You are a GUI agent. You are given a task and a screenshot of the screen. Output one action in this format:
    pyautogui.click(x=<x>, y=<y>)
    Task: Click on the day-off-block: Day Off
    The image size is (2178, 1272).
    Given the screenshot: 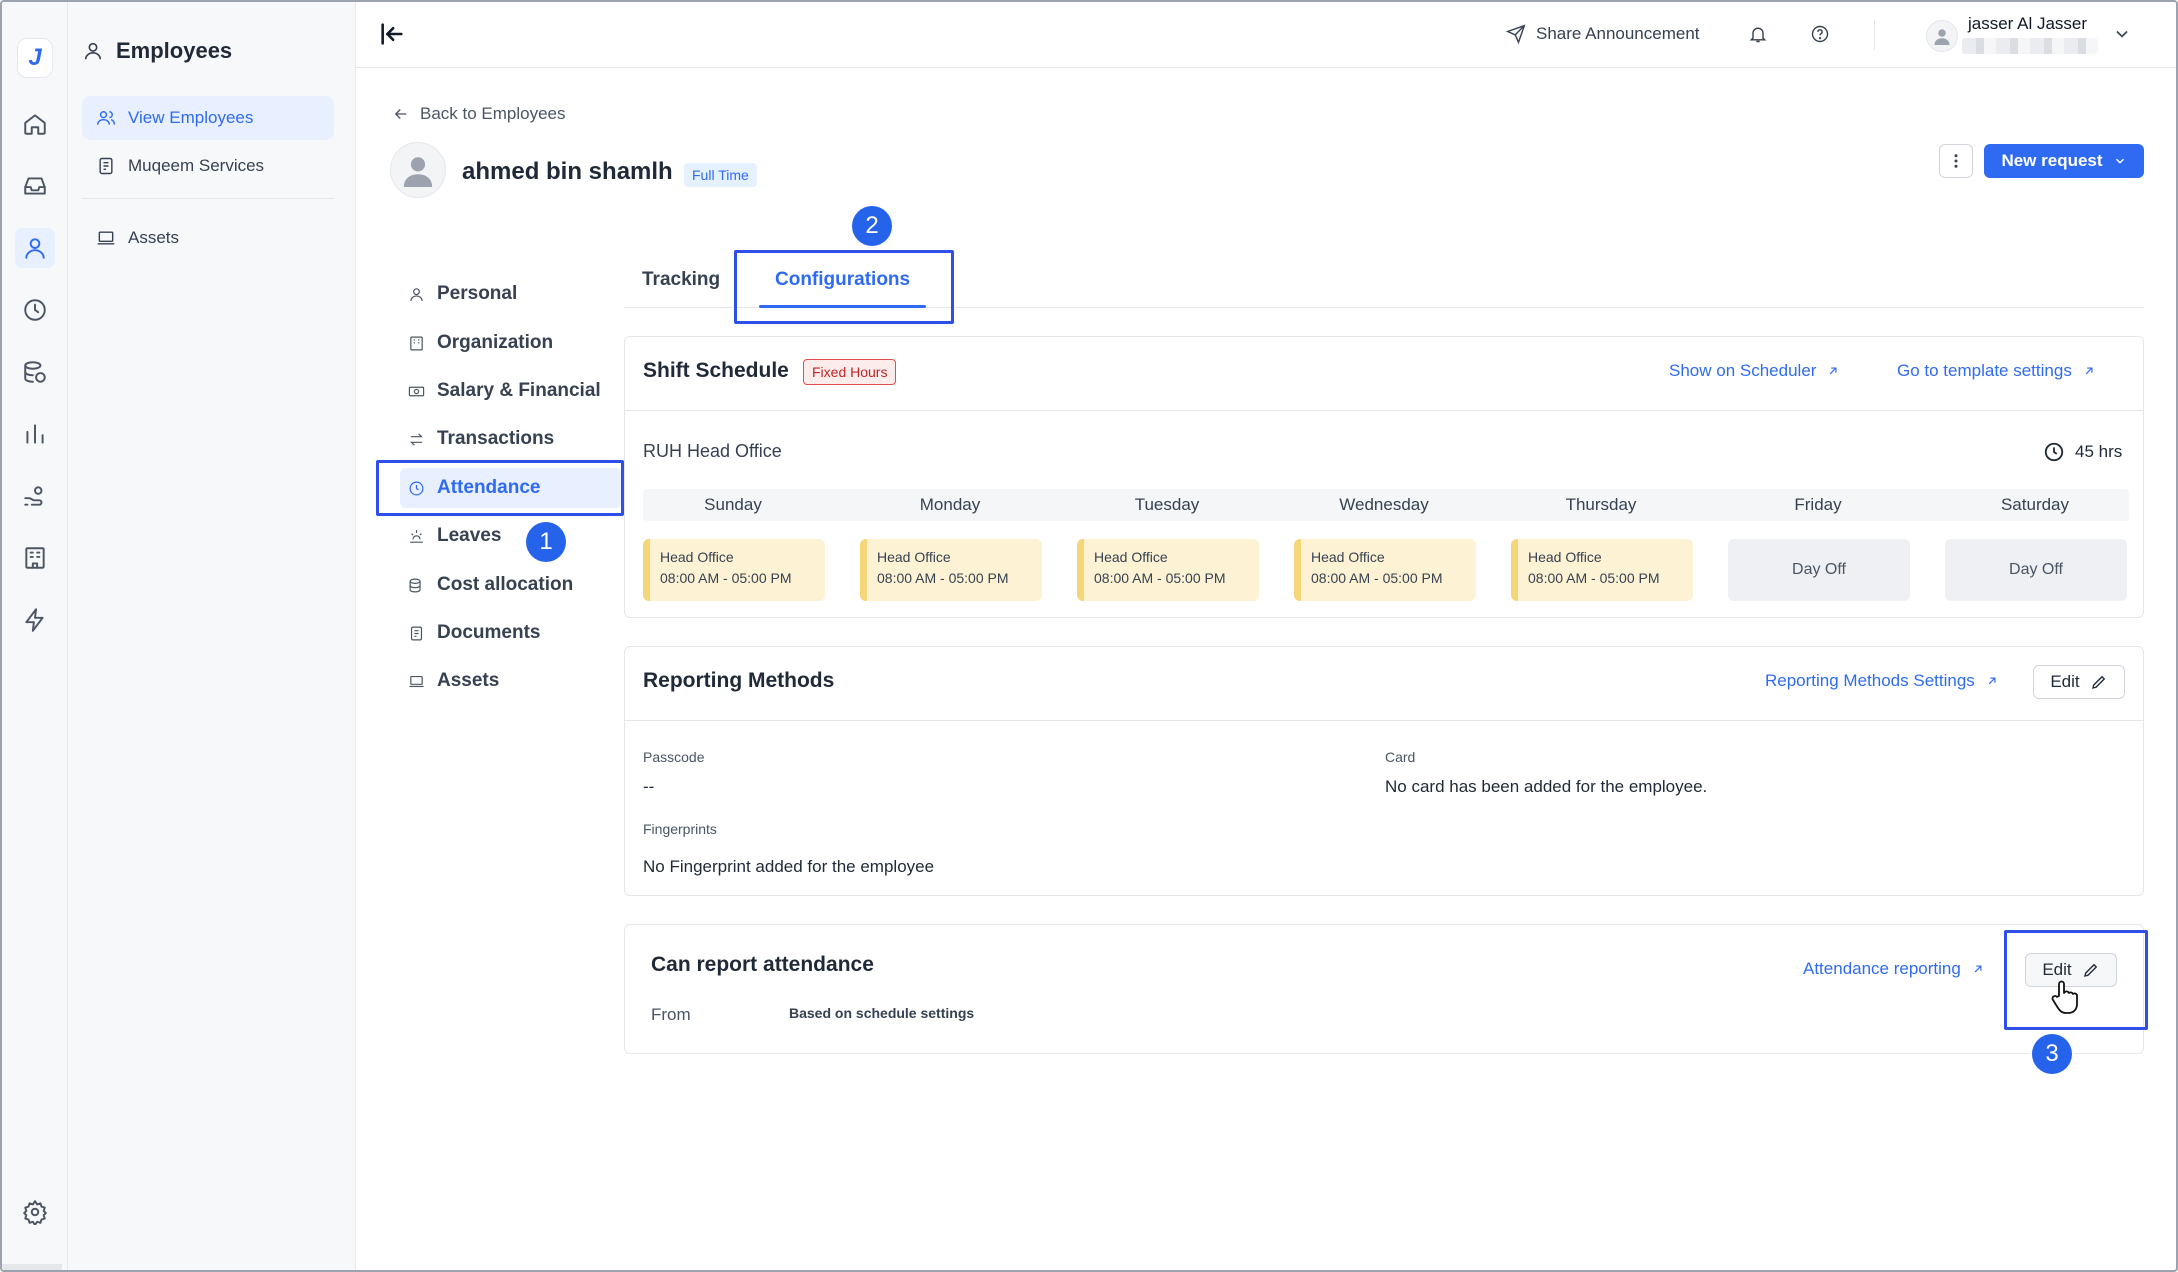 What is the action you would take?
    pyautogui.click(x=1819, y=570)
    